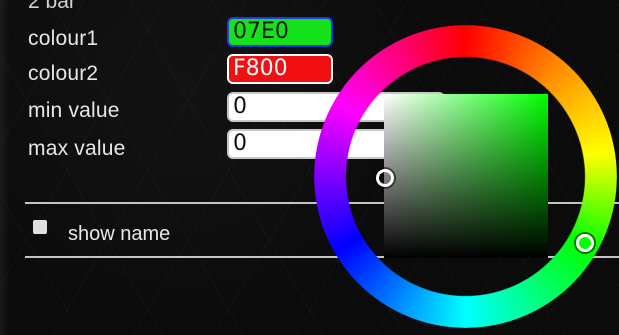 This screenshot has height=335, width=619. What do you see at coordinates (119, 234) in the screenshot?
I see `show-name-label: show name` at bounding box center [119, 234].